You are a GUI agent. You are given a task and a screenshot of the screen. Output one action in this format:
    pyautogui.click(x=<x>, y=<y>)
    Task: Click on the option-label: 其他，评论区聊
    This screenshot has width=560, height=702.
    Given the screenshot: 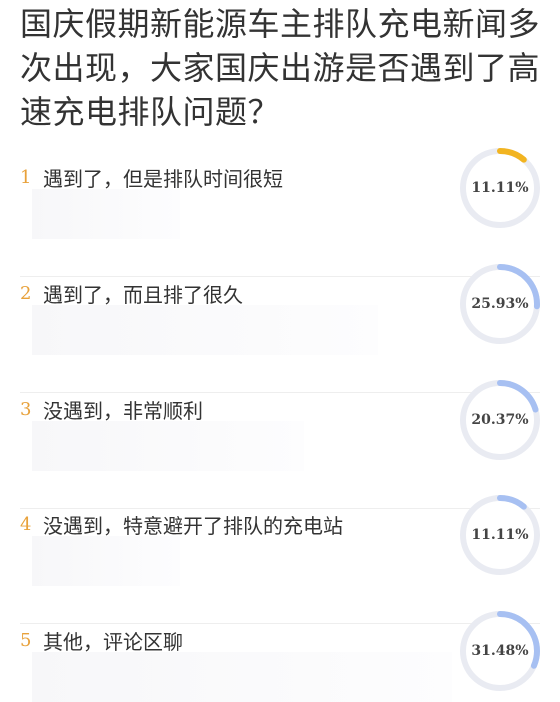 What is the action you would take?
    pyautogui.click(x=113, y=642)
    